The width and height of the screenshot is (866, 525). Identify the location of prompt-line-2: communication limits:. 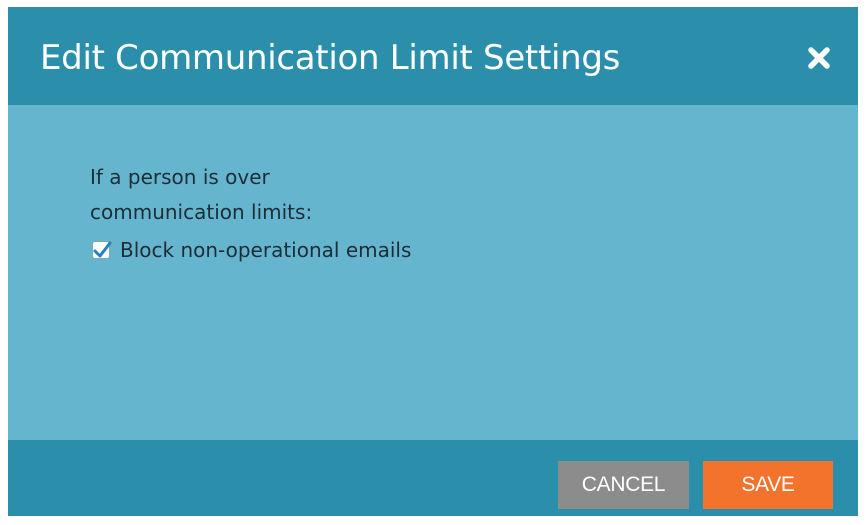
(201, 212).